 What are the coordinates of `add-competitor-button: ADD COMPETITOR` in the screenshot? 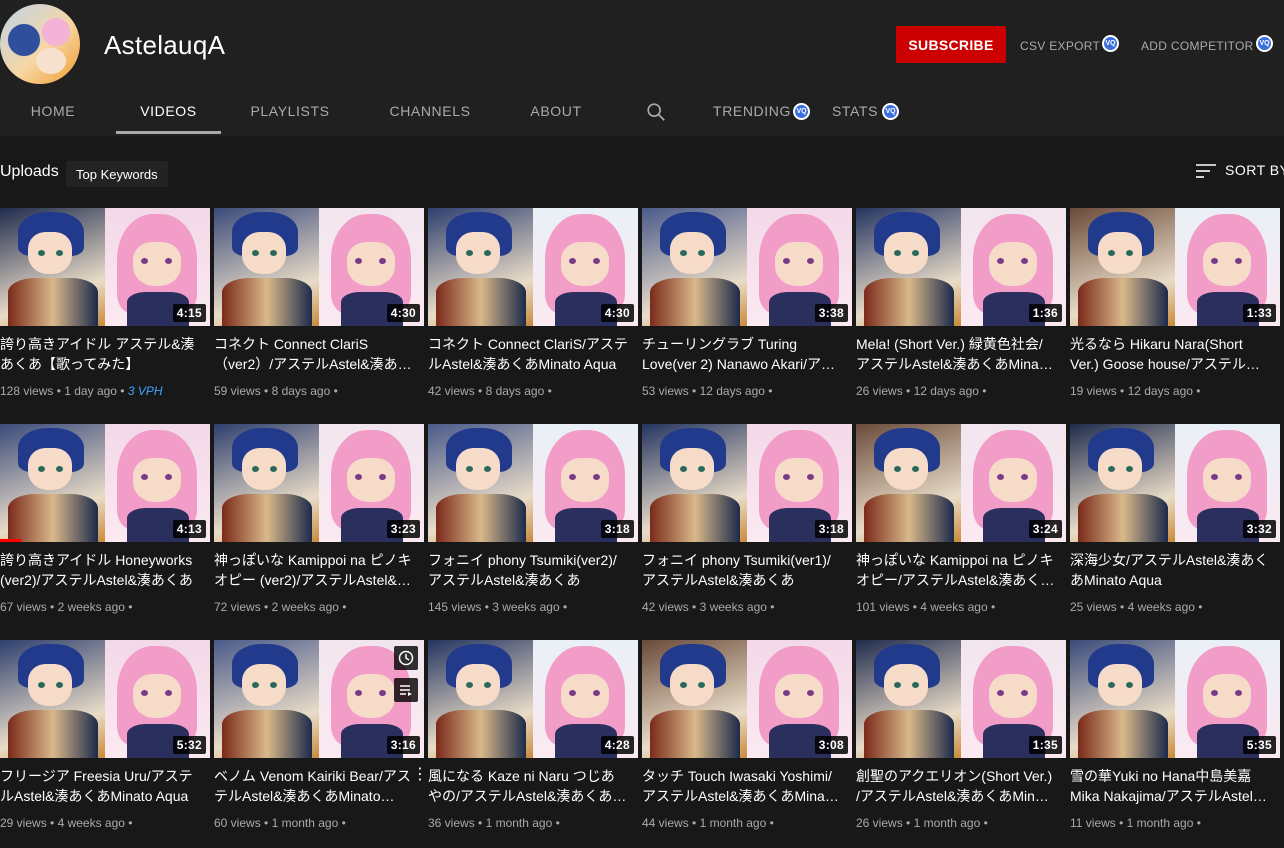 It's located at (1197, 46).